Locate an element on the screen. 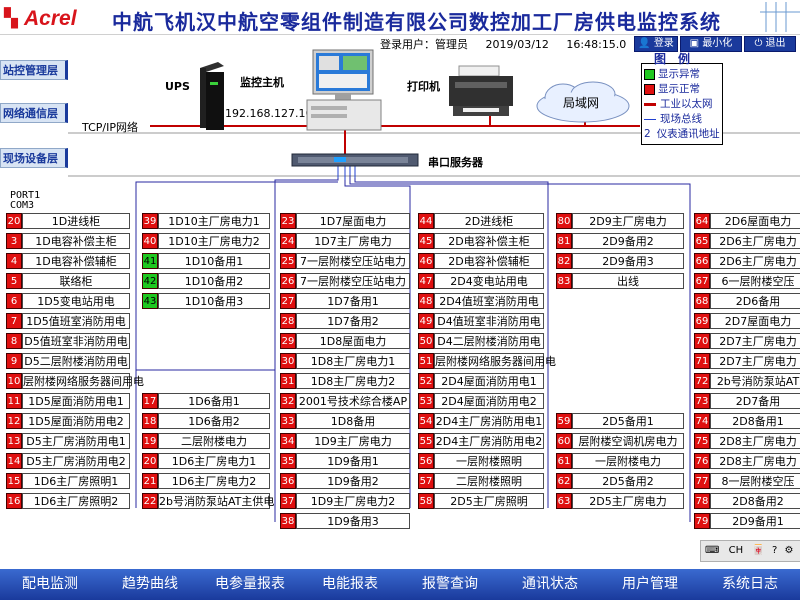 Image resolution: width=800 pixels, height=600 pixels. device-address-badge: 80 is located at coordinates (564, 221).